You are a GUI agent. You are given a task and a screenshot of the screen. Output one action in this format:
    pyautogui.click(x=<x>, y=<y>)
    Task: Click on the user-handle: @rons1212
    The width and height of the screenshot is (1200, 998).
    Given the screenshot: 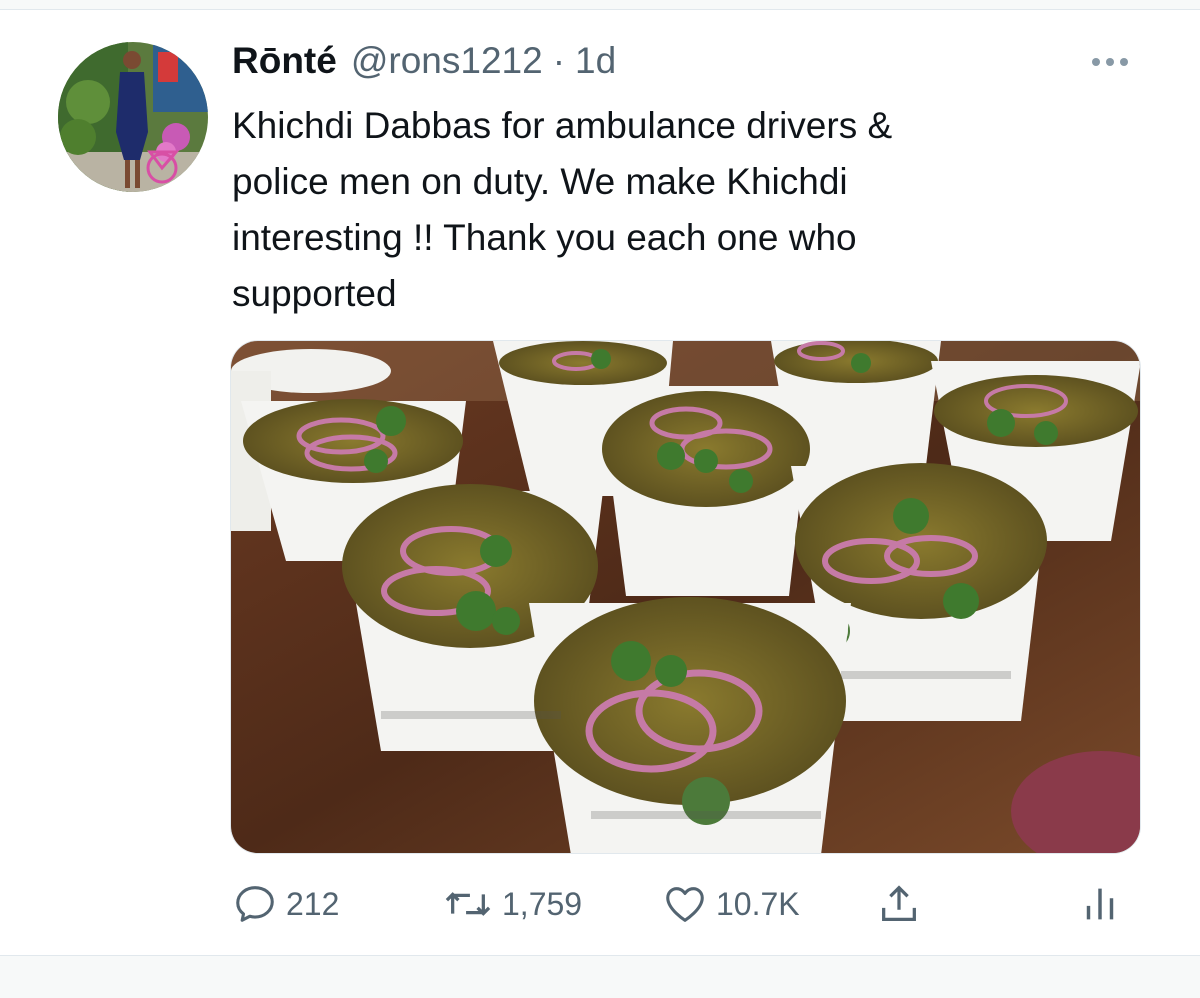 What is the action you would take?
    pyautogui.click(x=447, y=61)
    